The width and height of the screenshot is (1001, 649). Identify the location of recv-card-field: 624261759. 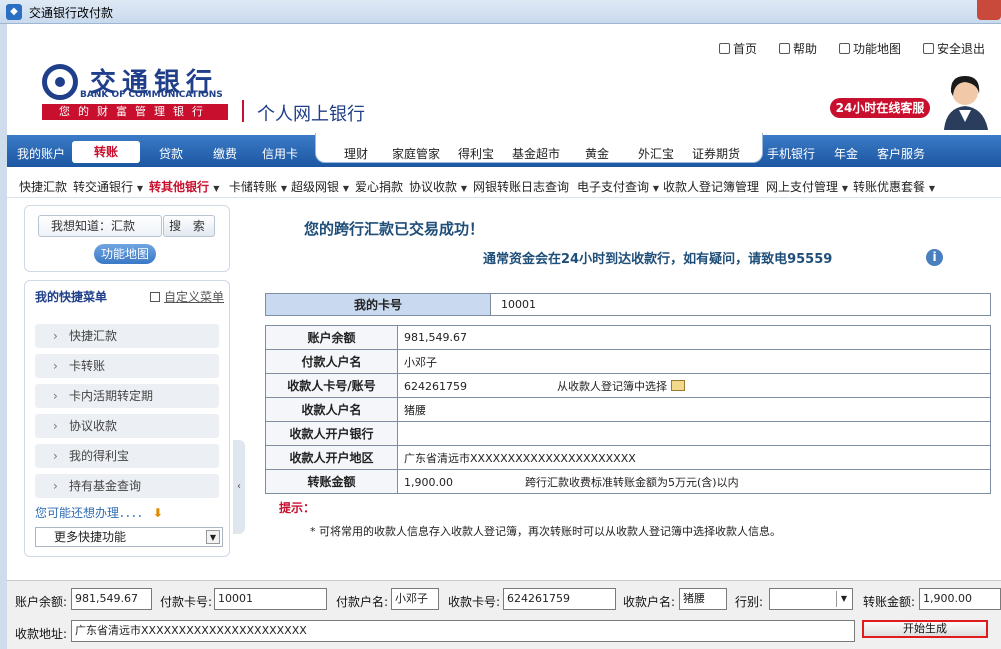
(559, 599).